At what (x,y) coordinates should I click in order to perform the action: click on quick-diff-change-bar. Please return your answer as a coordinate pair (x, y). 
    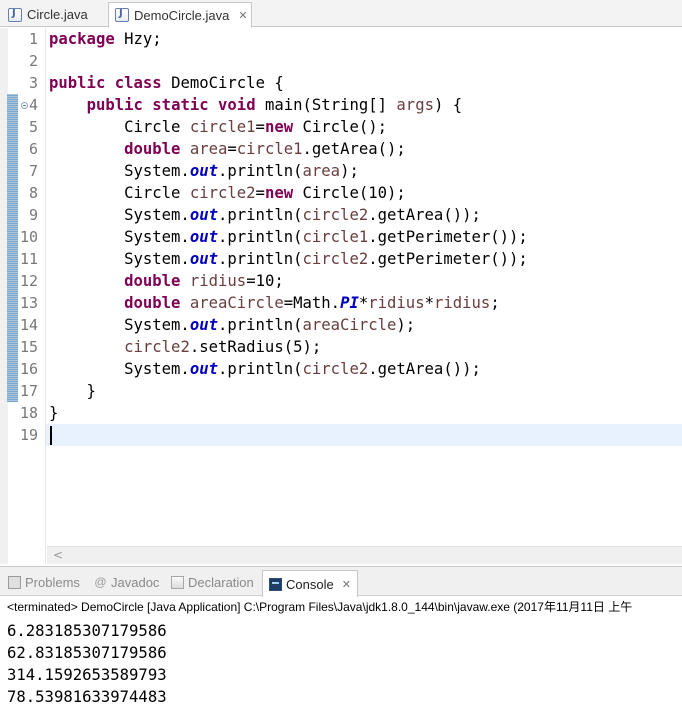
    Looking at the image, I should click on (12, 248).